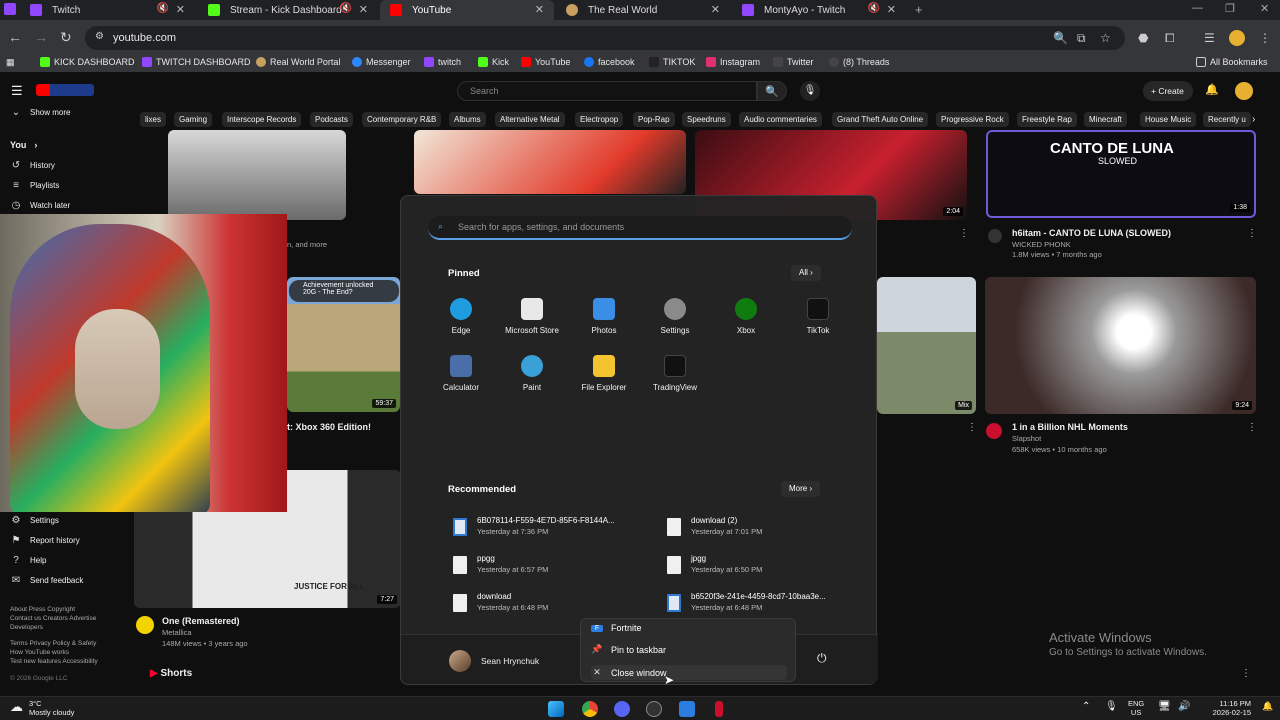 This screenshot has height=720, width=1280. What do you see at coordinates (41, 37) in the screenshot?
I see `forward-icon: →` at bounding box center [41, 37].